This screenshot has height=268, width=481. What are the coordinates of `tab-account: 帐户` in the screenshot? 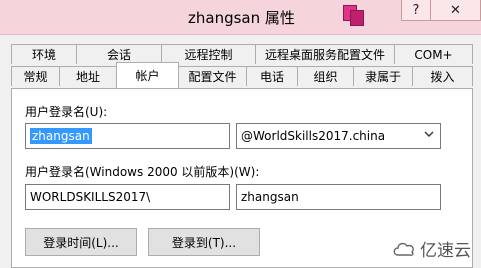 It's located at (147, 75).